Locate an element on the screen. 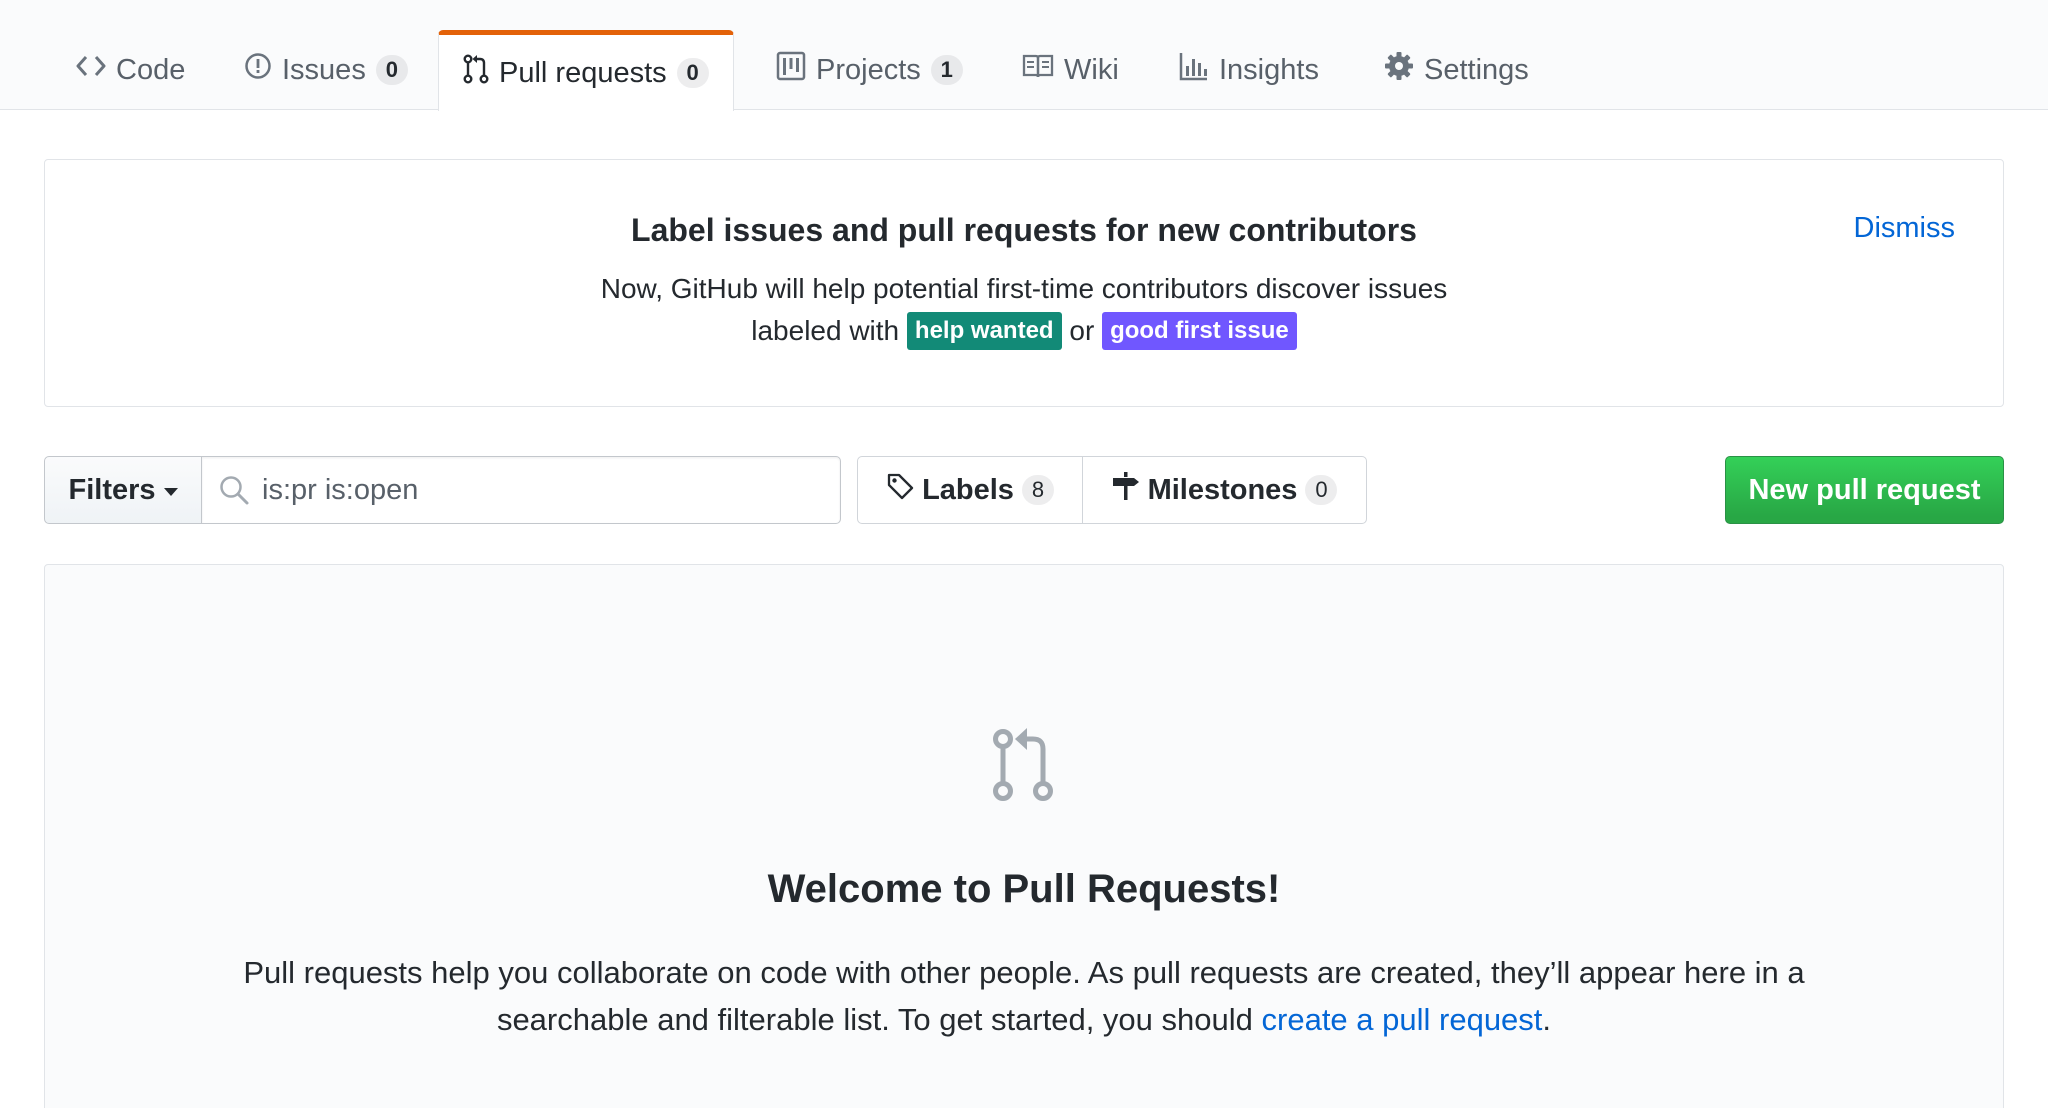 This screenshot has height=1108, width=2048. blankslate-title: Welcome to Pull Requests! is located at coordinates (1024, 889).